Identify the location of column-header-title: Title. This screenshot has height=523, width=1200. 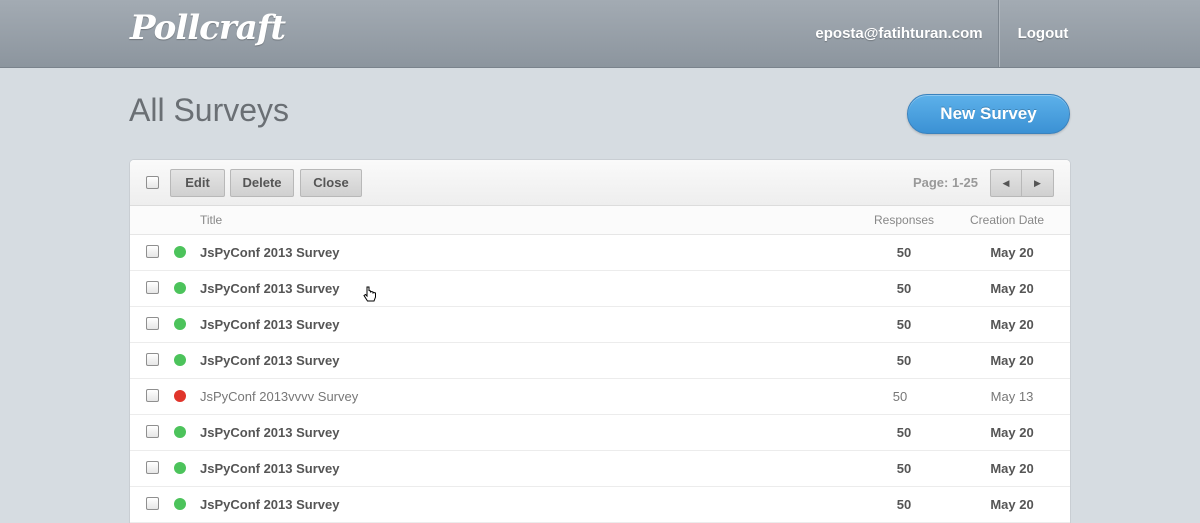
(211, 220).